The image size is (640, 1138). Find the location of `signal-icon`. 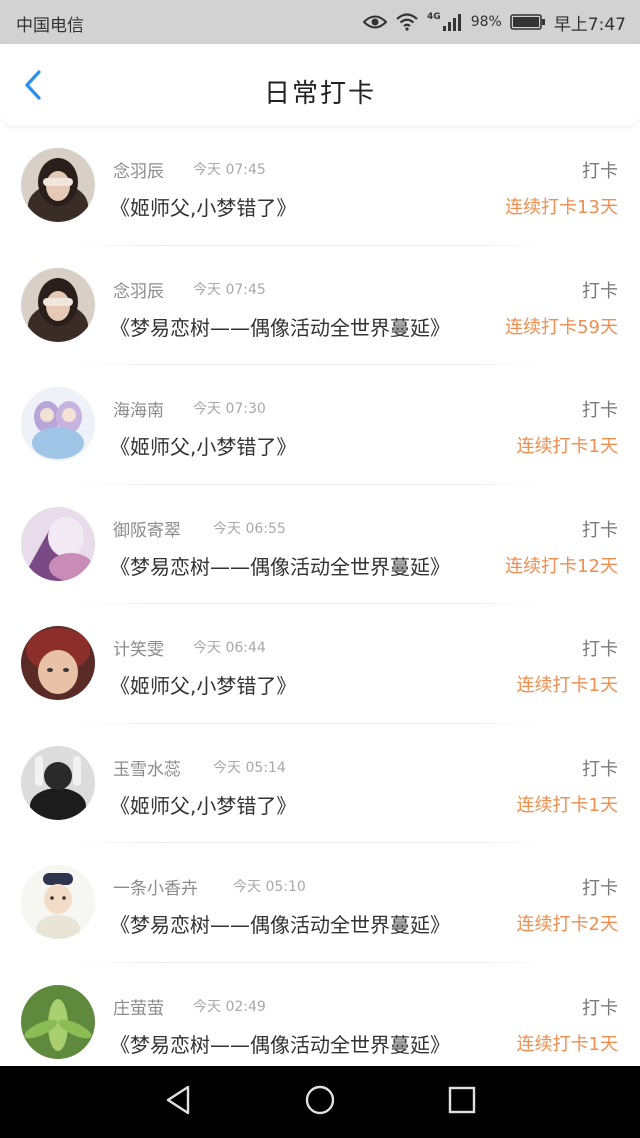

signal-icon is located at coordinates (452, 22).